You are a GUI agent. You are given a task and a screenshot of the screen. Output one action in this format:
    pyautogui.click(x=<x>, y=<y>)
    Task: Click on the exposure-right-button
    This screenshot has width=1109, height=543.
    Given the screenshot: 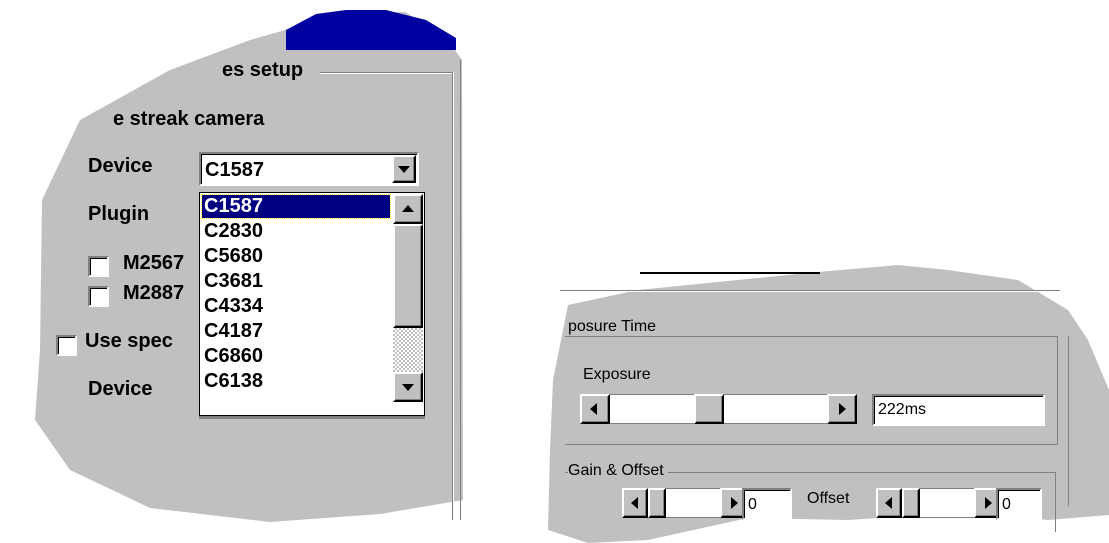 What is the action you would take?
    pyautogui.click(x=842, y=409)
    